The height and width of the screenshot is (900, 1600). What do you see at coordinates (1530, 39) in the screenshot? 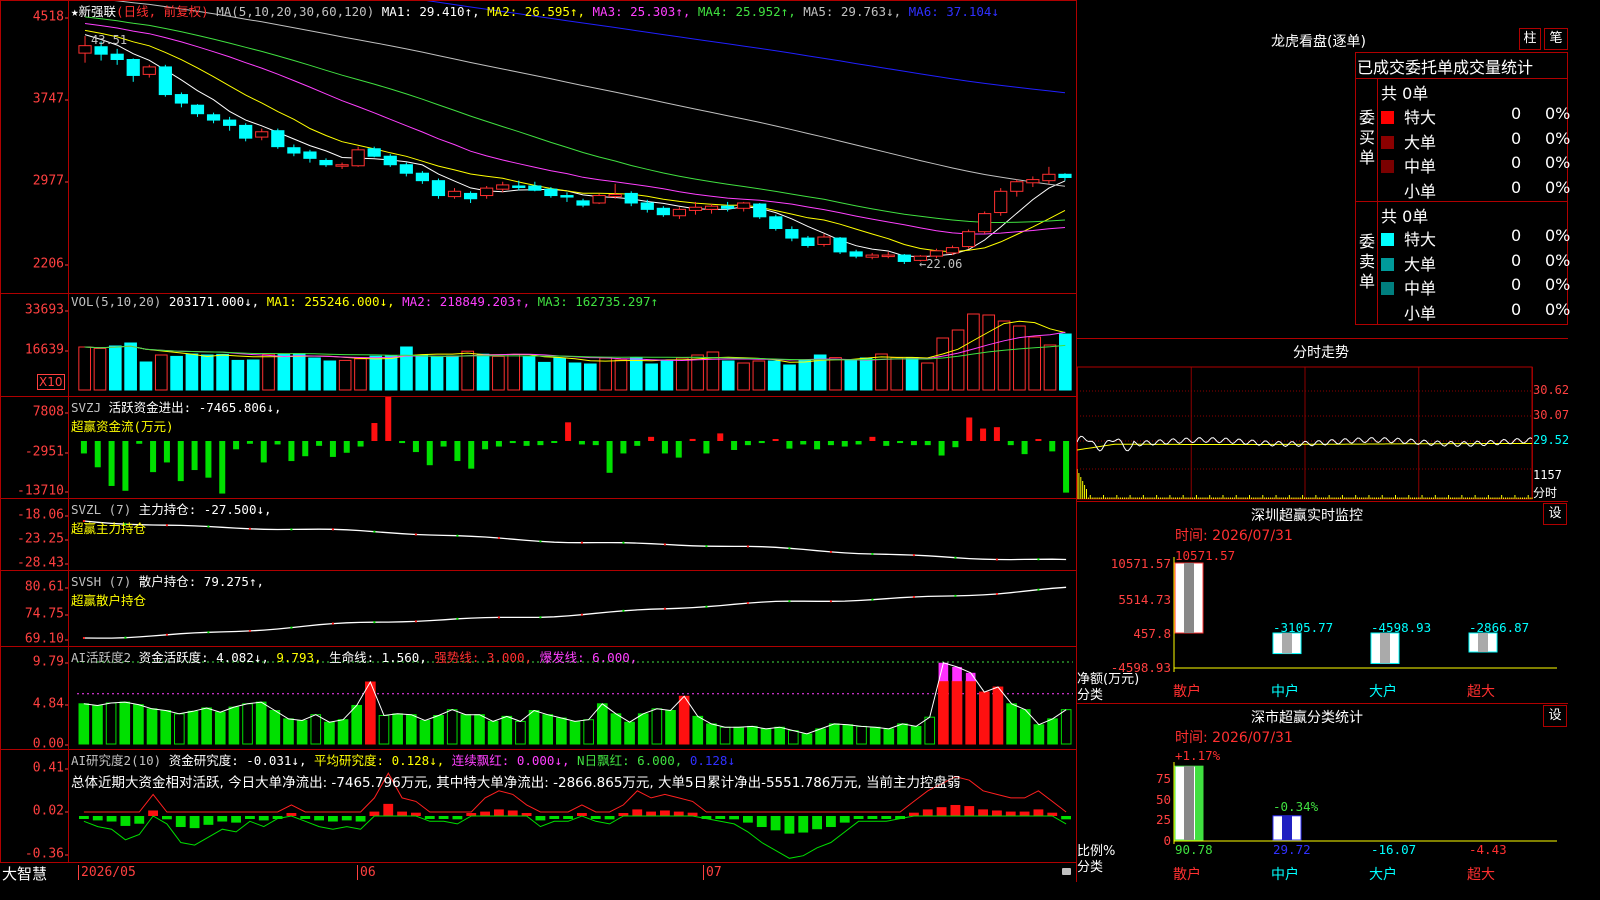
I see `bar-view-button: 柱` at bounding box center [1530, 39].